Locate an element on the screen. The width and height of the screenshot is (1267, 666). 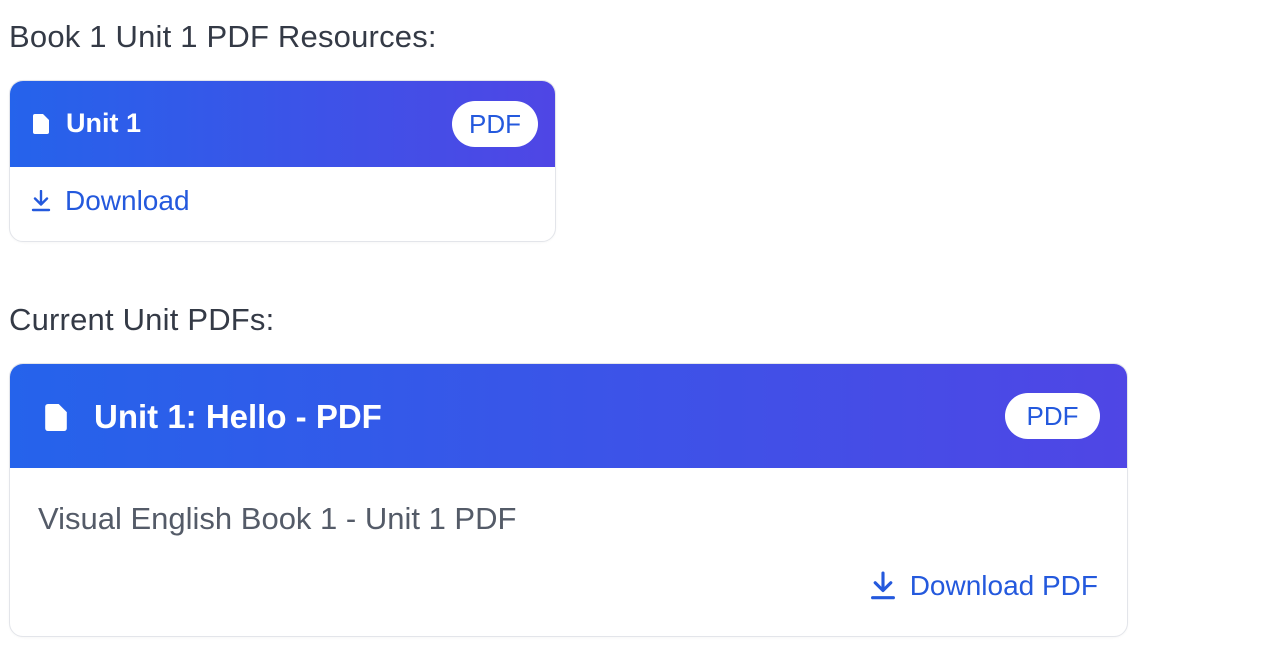
download-pdf-link: Download PDF is located at coordinates (984, 586).